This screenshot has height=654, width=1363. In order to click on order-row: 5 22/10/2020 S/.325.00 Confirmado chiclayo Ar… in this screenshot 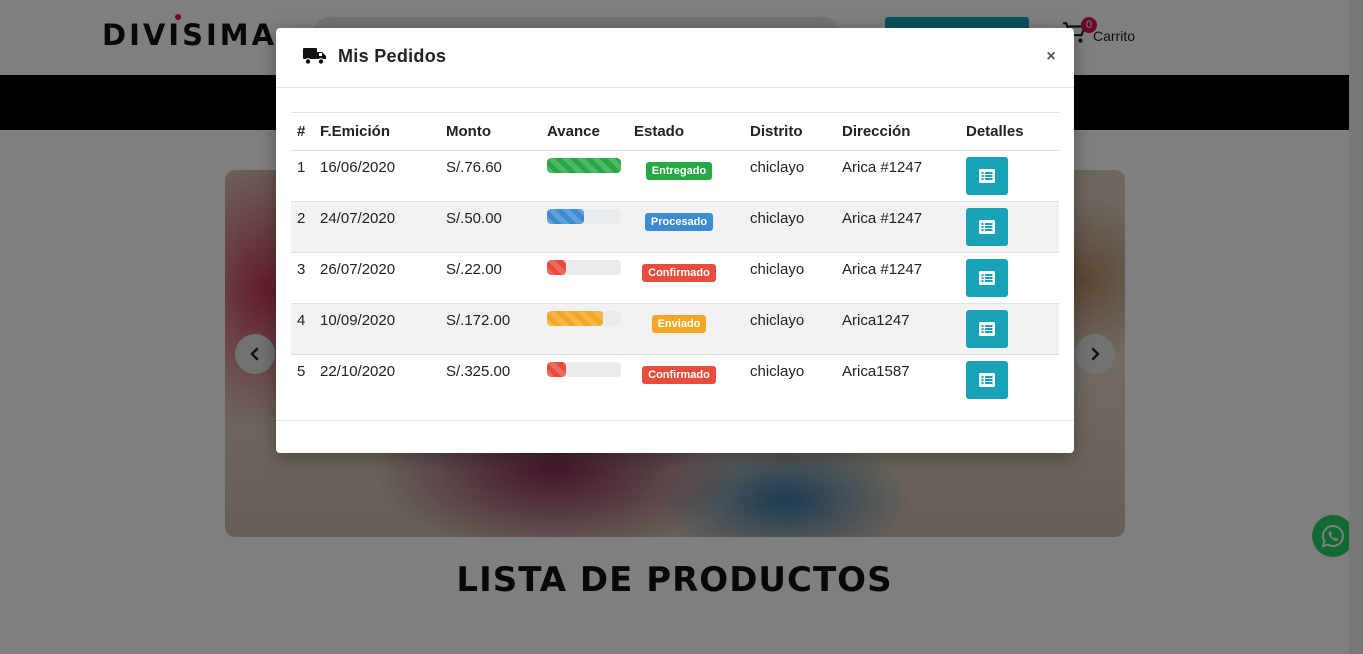, I will do `click(675, 380)`.